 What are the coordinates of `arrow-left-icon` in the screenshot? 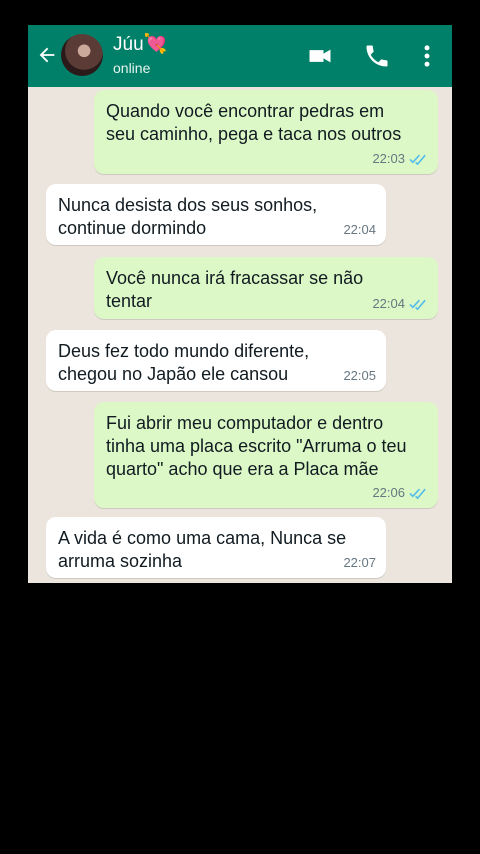 It's located at (47, 55).